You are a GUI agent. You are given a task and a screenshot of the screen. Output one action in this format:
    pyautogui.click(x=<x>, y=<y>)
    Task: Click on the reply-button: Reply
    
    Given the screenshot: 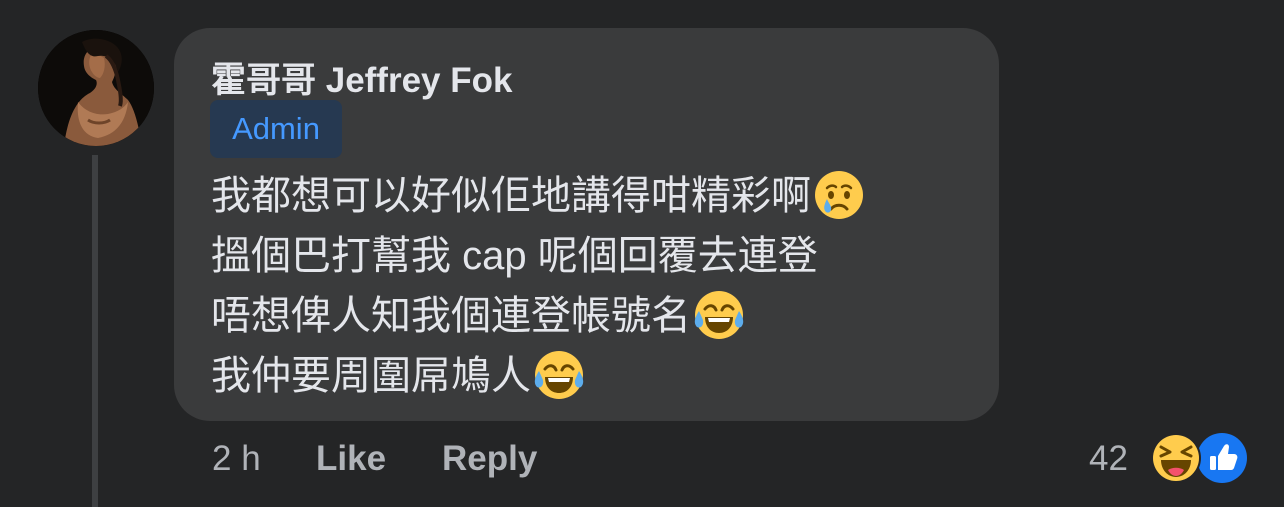 What is the action you would take?
    pyautogui.click(x=489, y=459)
    